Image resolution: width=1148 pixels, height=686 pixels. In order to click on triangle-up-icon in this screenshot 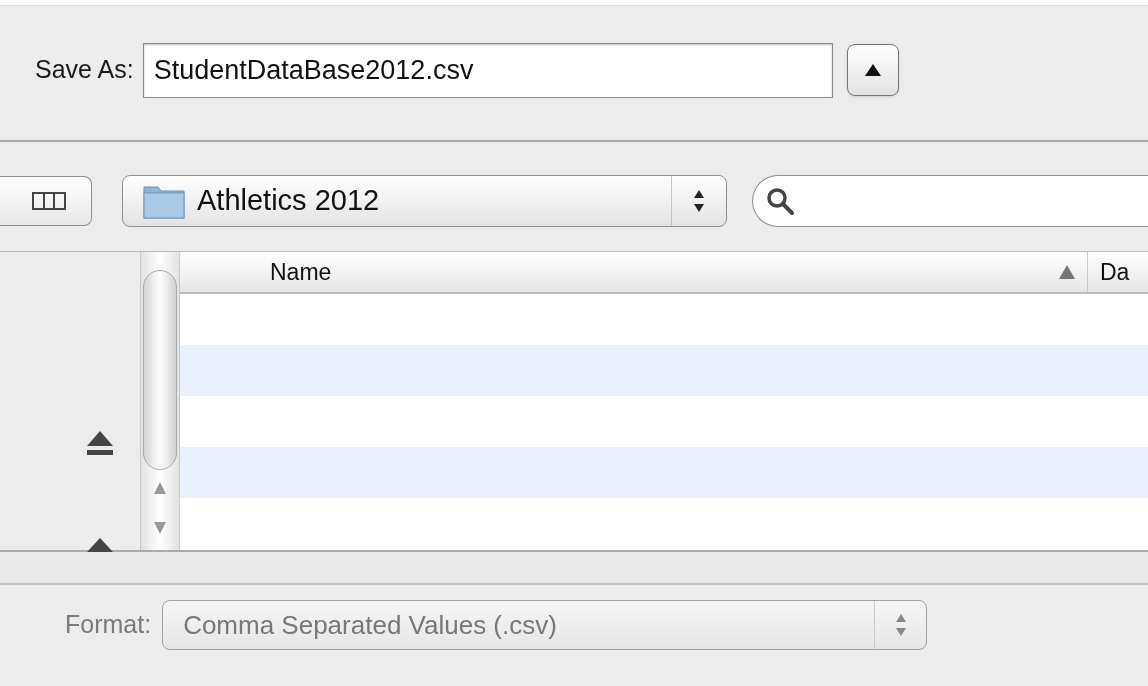, I will do `click(872, 70)`.